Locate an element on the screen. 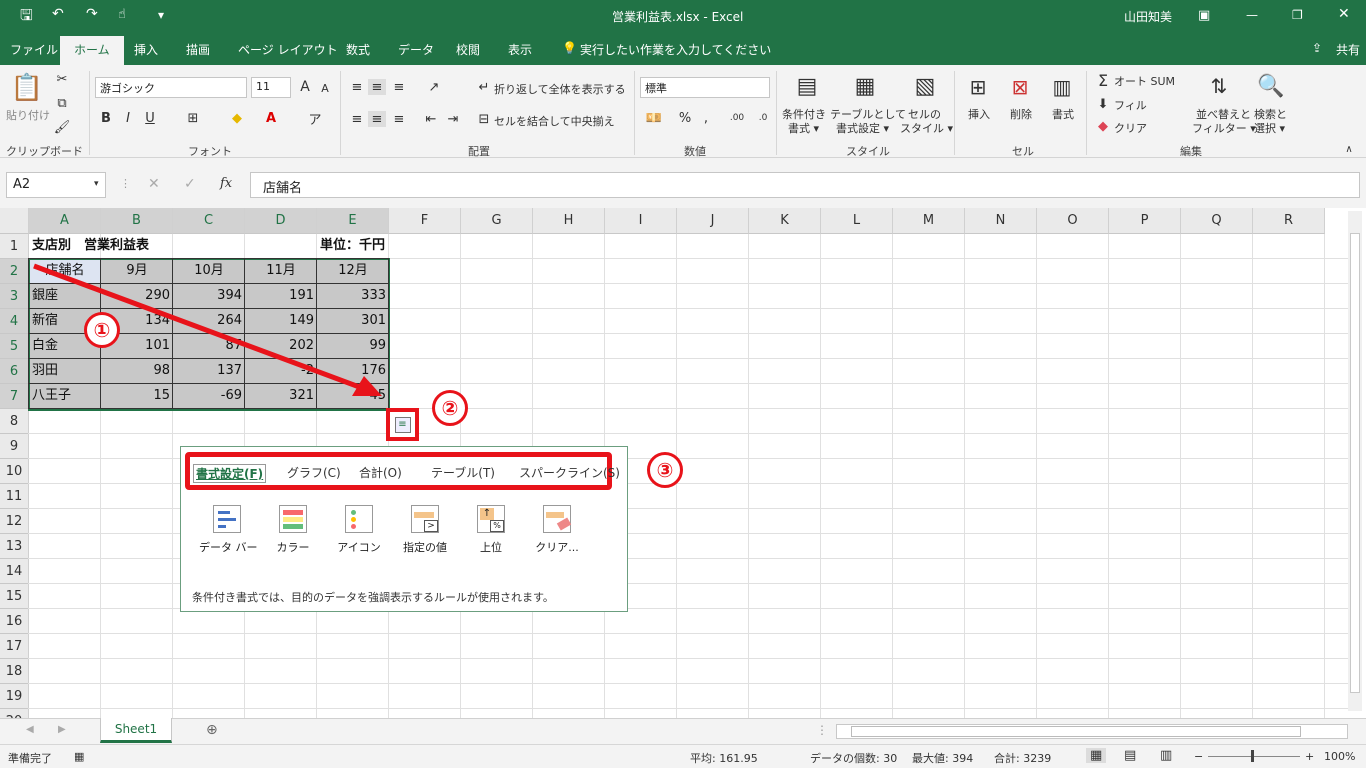 The image size is (1366, 768). qa-tab-formatting: 書式設定(F) is located at coordinates (230, 473).